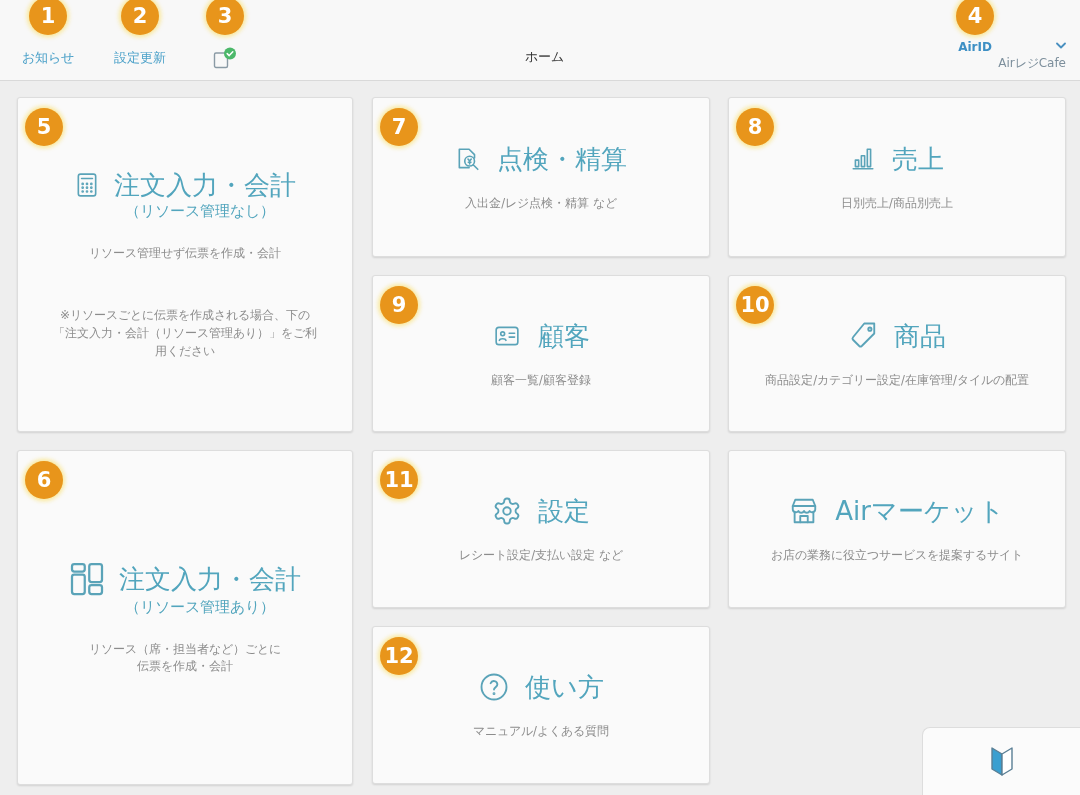 Image resolution: width=1080 pixels, height=795 pixels. I want to click on grid-icon, so click(87, 578).